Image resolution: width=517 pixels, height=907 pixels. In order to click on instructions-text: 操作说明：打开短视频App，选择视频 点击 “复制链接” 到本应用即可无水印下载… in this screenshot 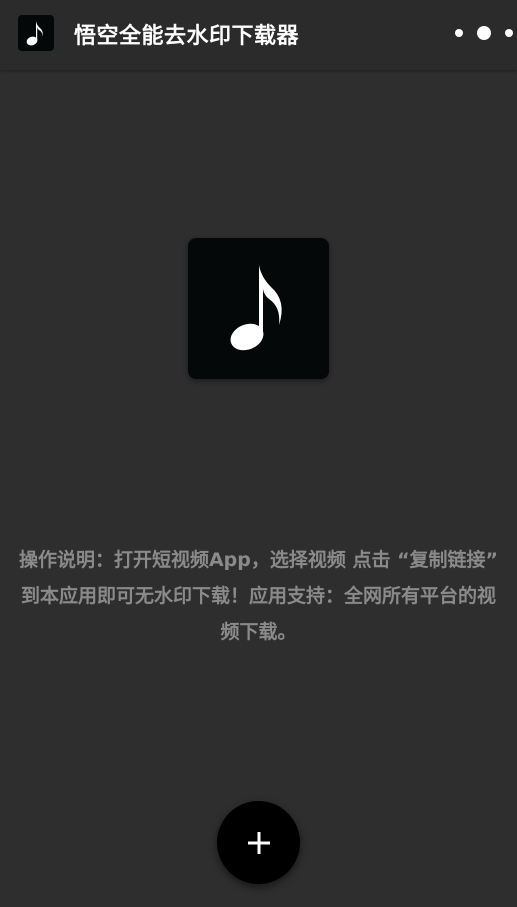, I will do `click(258, 596)`.